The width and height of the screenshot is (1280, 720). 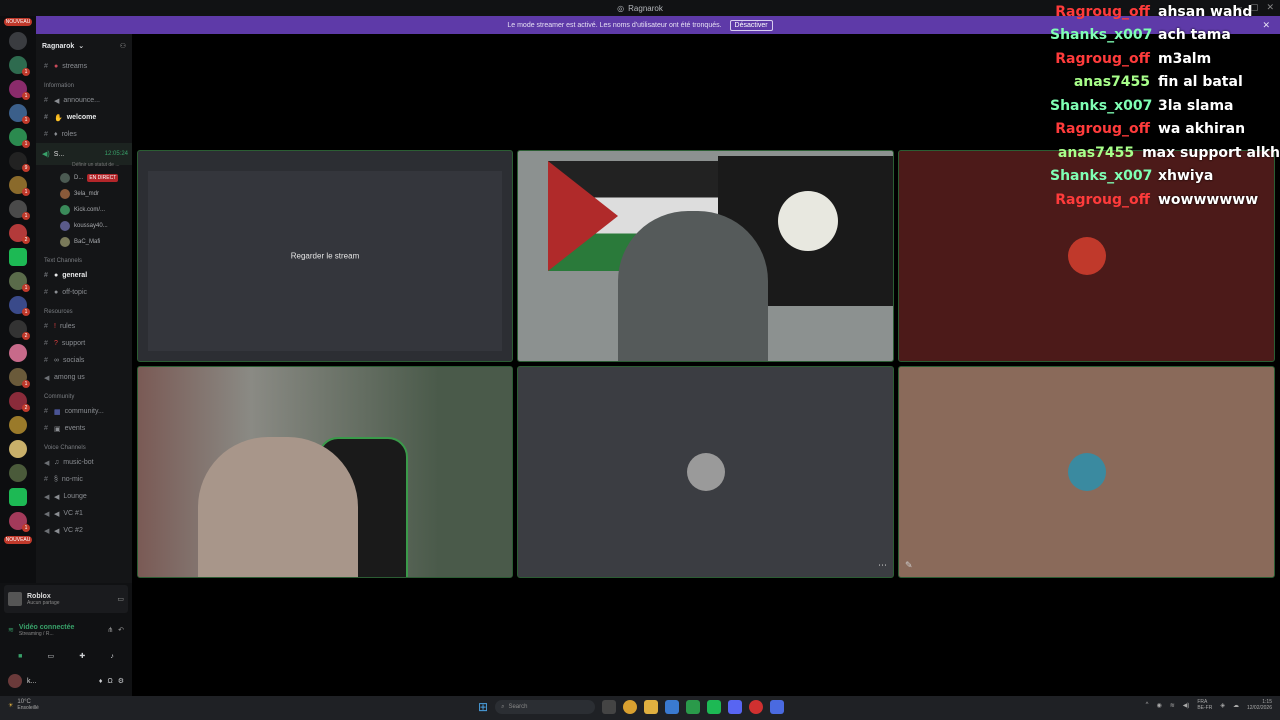 I want to click on chevron-up-icon: ^, so click(x=1147, y=705).